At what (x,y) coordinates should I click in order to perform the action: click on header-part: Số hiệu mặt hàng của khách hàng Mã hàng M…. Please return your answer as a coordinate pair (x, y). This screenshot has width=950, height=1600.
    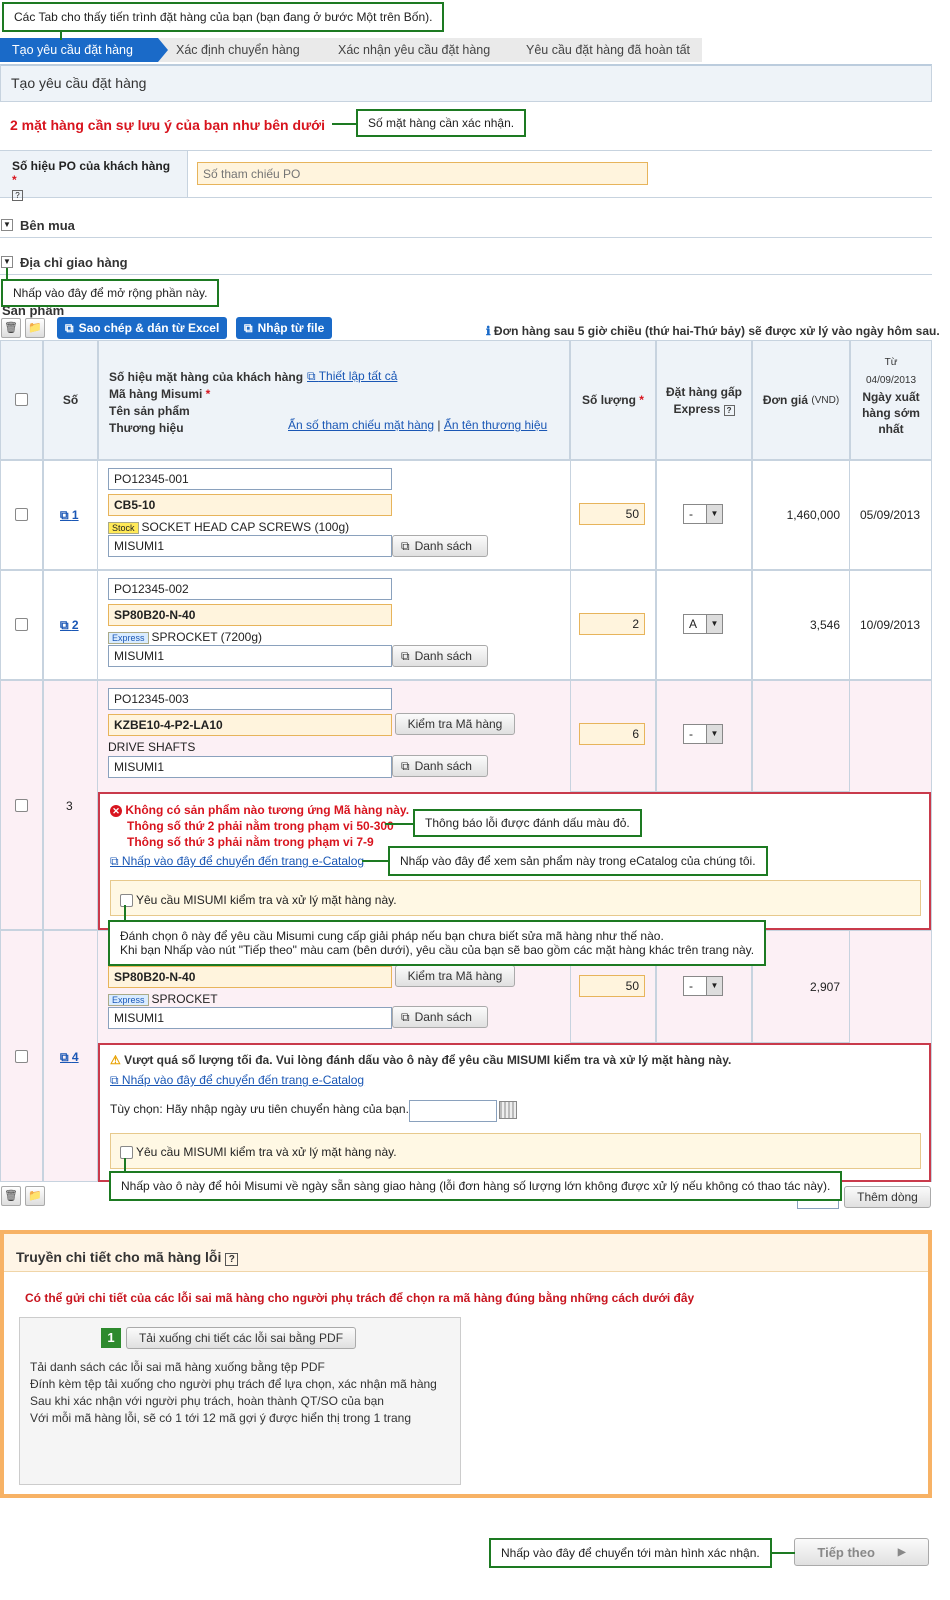
    Looking at the image, I should click on (334, 400).